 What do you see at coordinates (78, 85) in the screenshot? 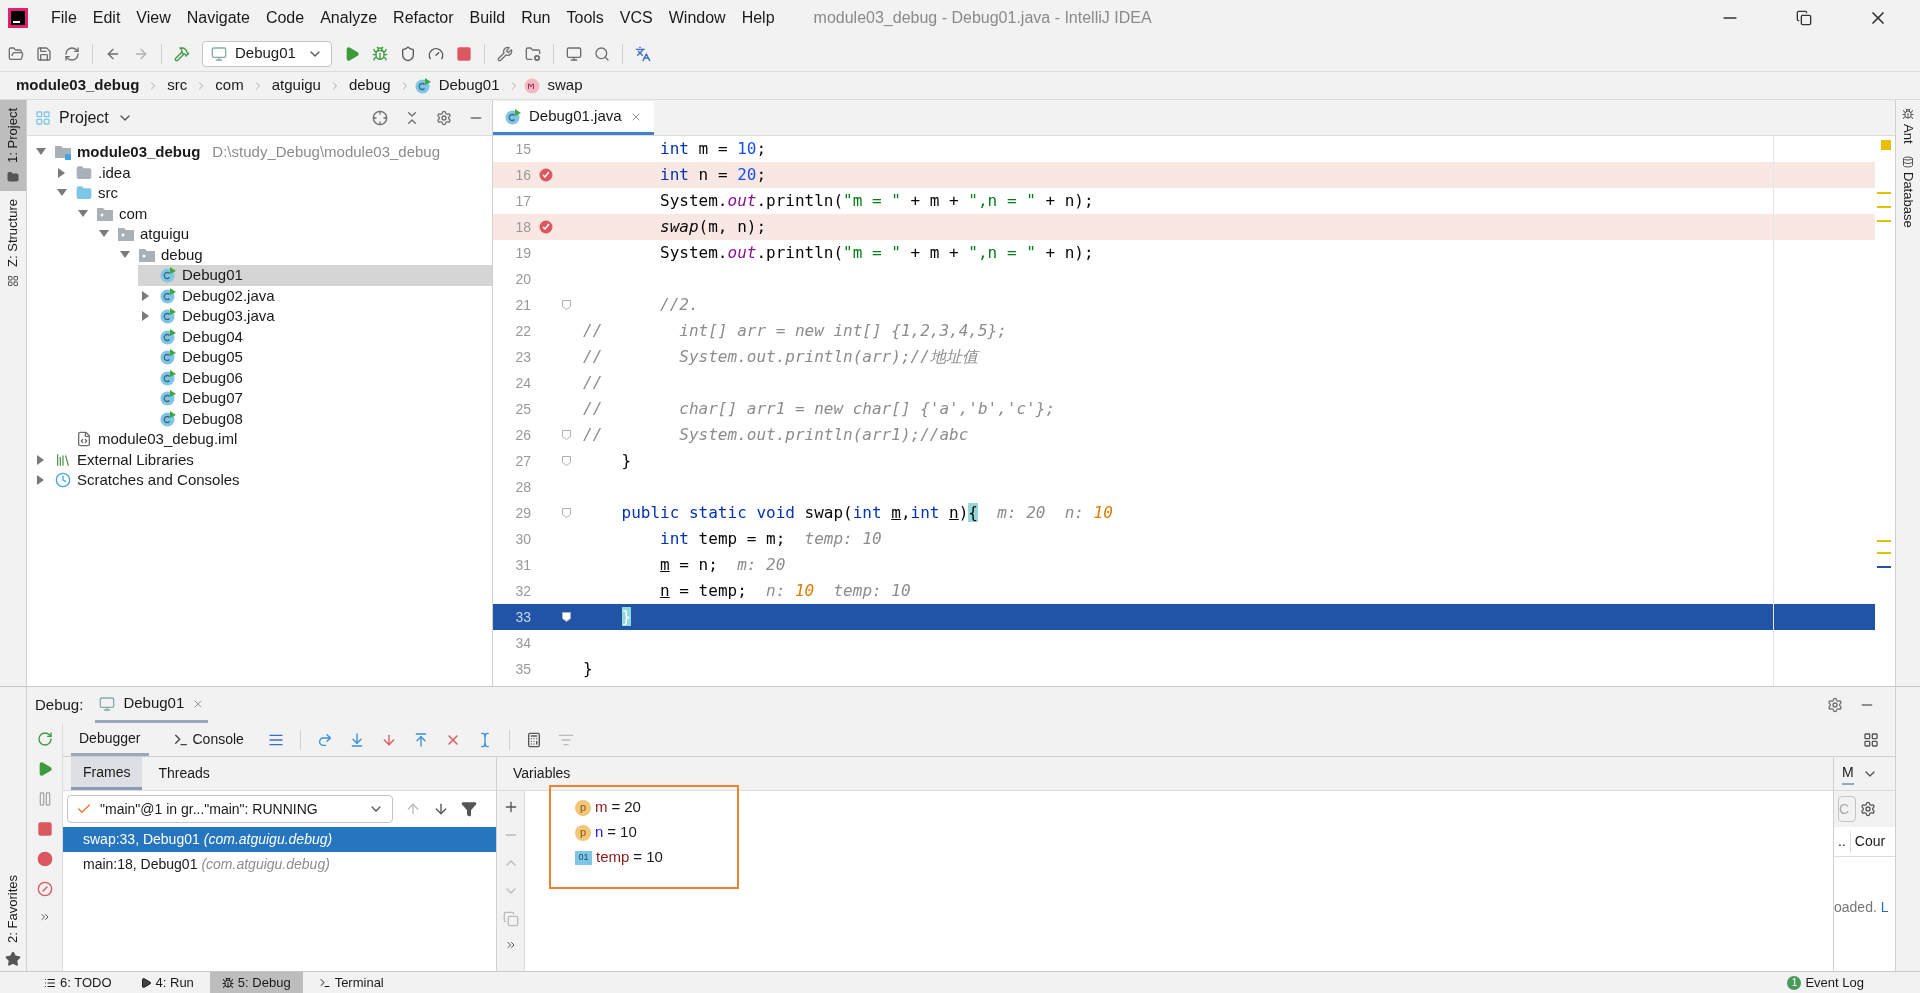
I see `breadcrumb: module03_debug` at bounding box center [78, 85].